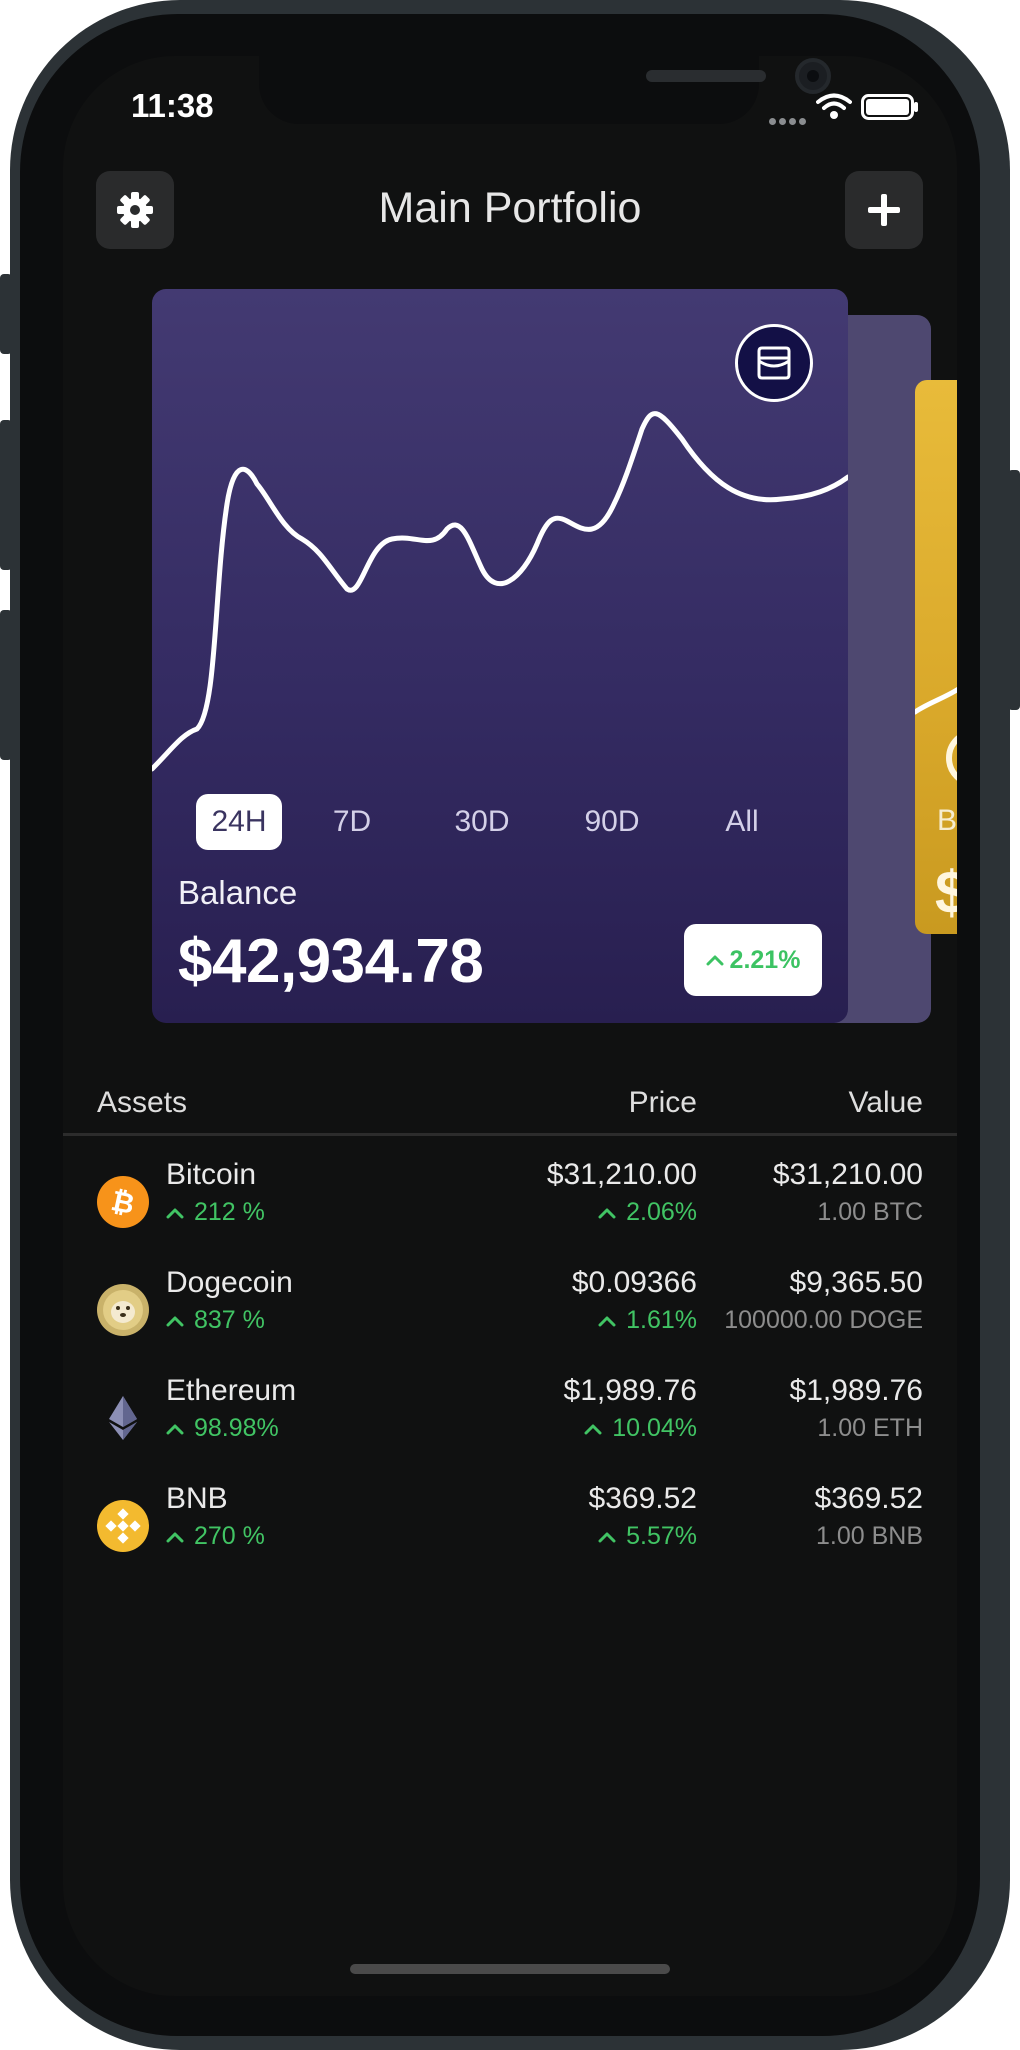 This screenshot has height=2050, width=1020. Describe the element at coordinates (868, 1498) in the screenshot. I see `asset-value: $369.52` at that location.